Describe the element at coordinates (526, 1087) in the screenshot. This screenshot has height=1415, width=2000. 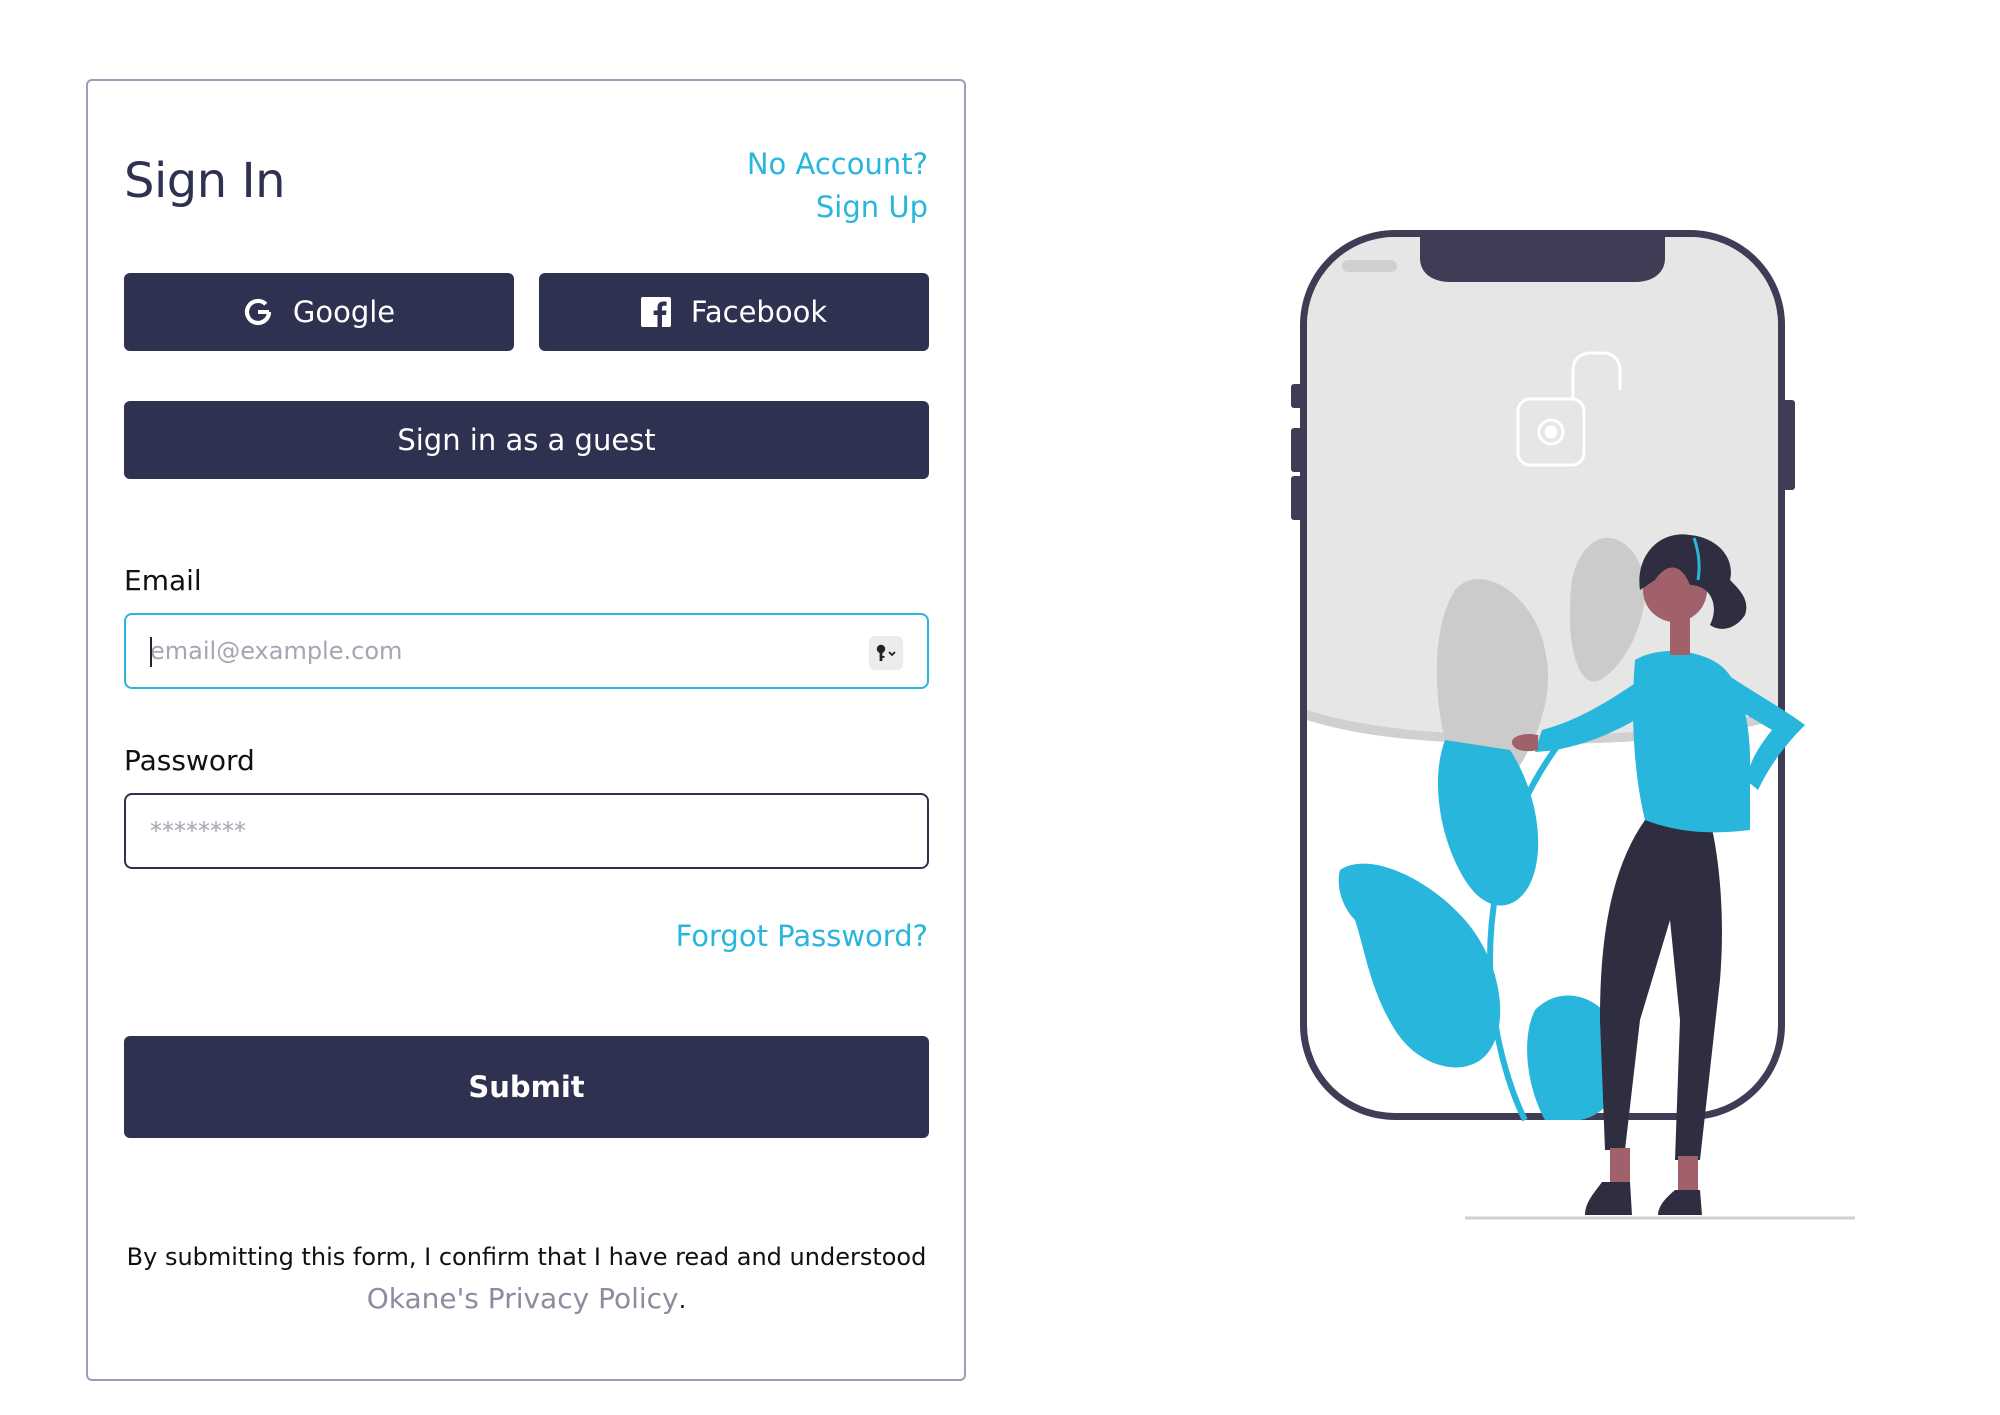
I see `submit-button: Submit` at that location.